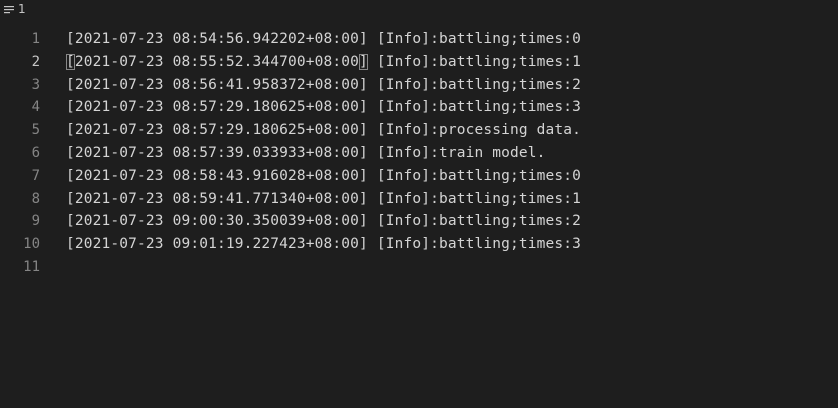  I want to click on line-number: 8, so click(35, 198).